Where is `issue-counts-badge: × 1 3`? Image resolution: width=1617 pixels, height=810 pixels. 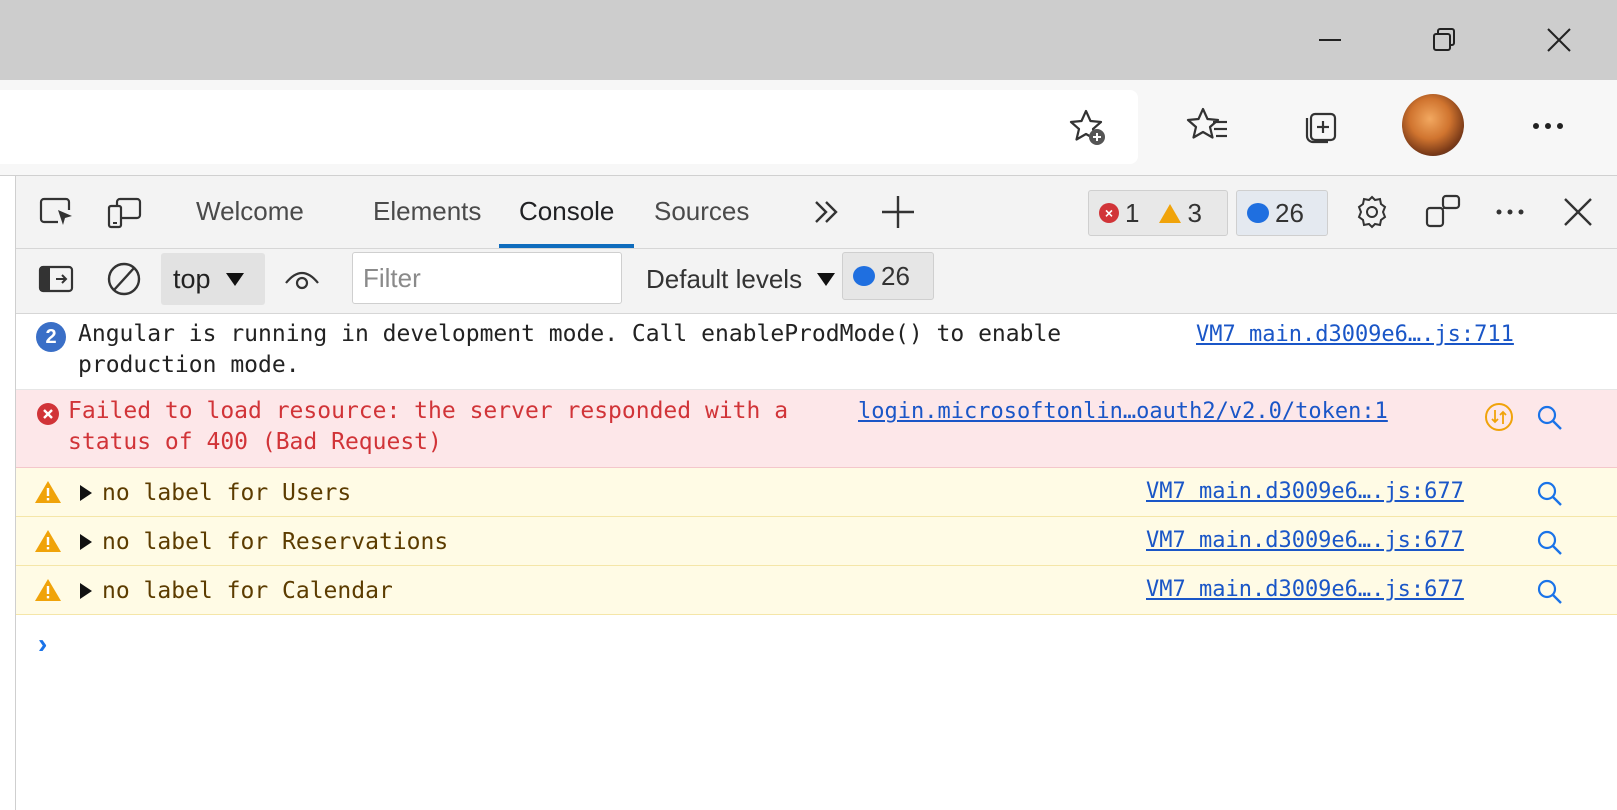 issue-counts-badge: × 1 3 is located at coordinates (1158, 213).